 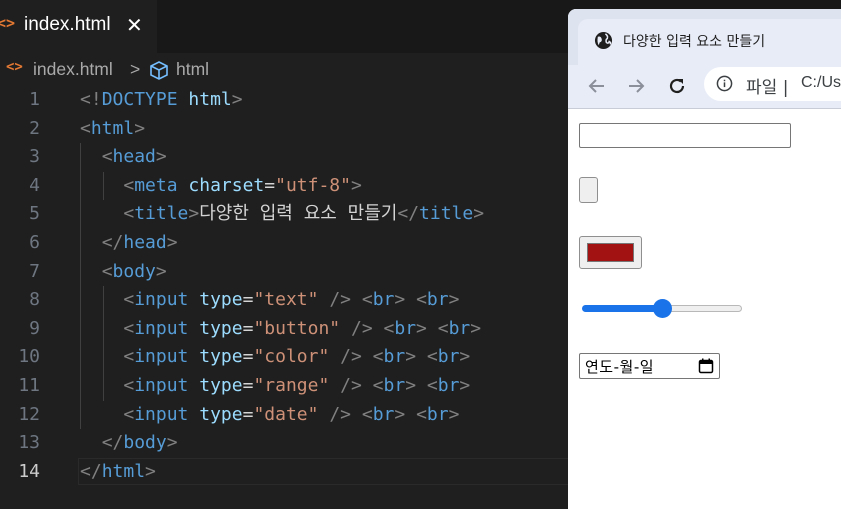 I want to click on line-number: 6, so click(x=34, y=242).